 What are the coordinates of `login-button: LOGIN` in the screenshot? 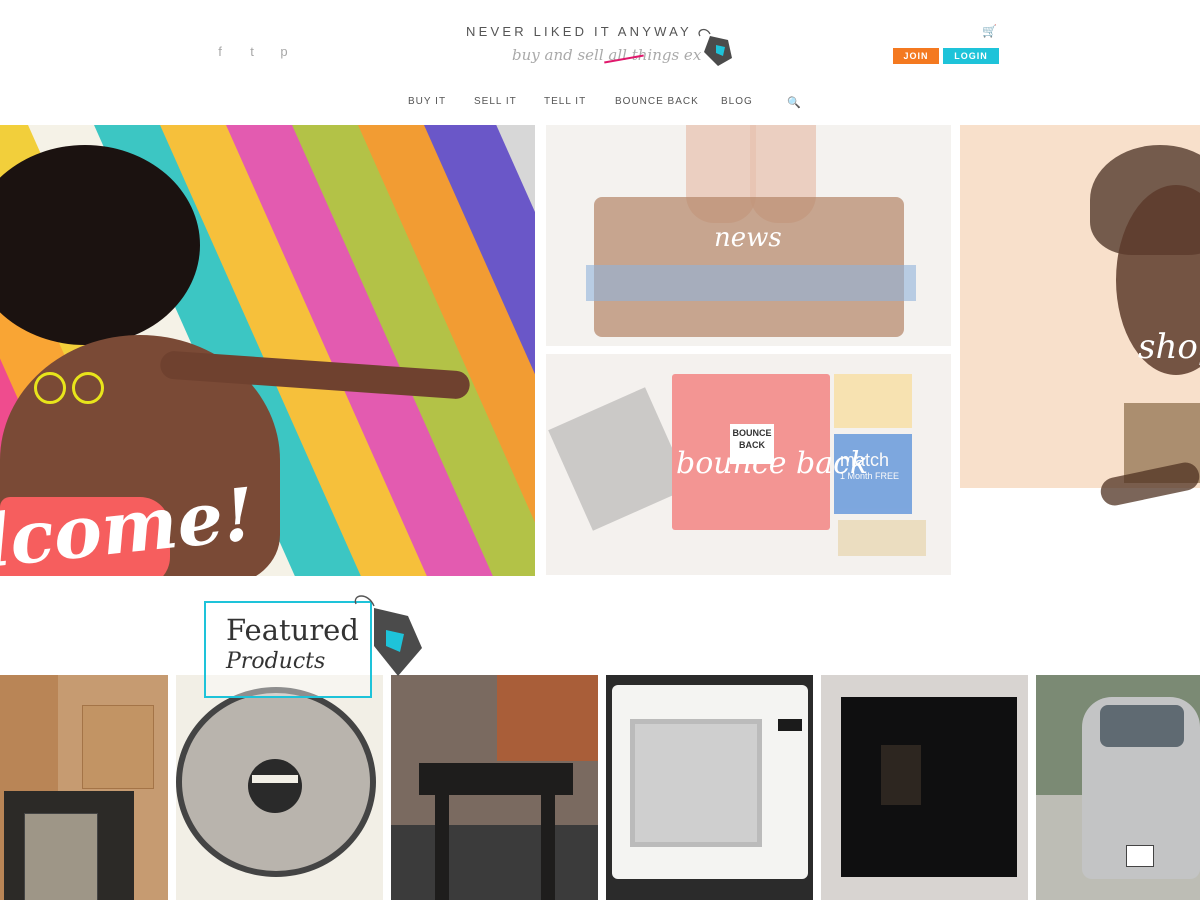 It's located at (971, 56).